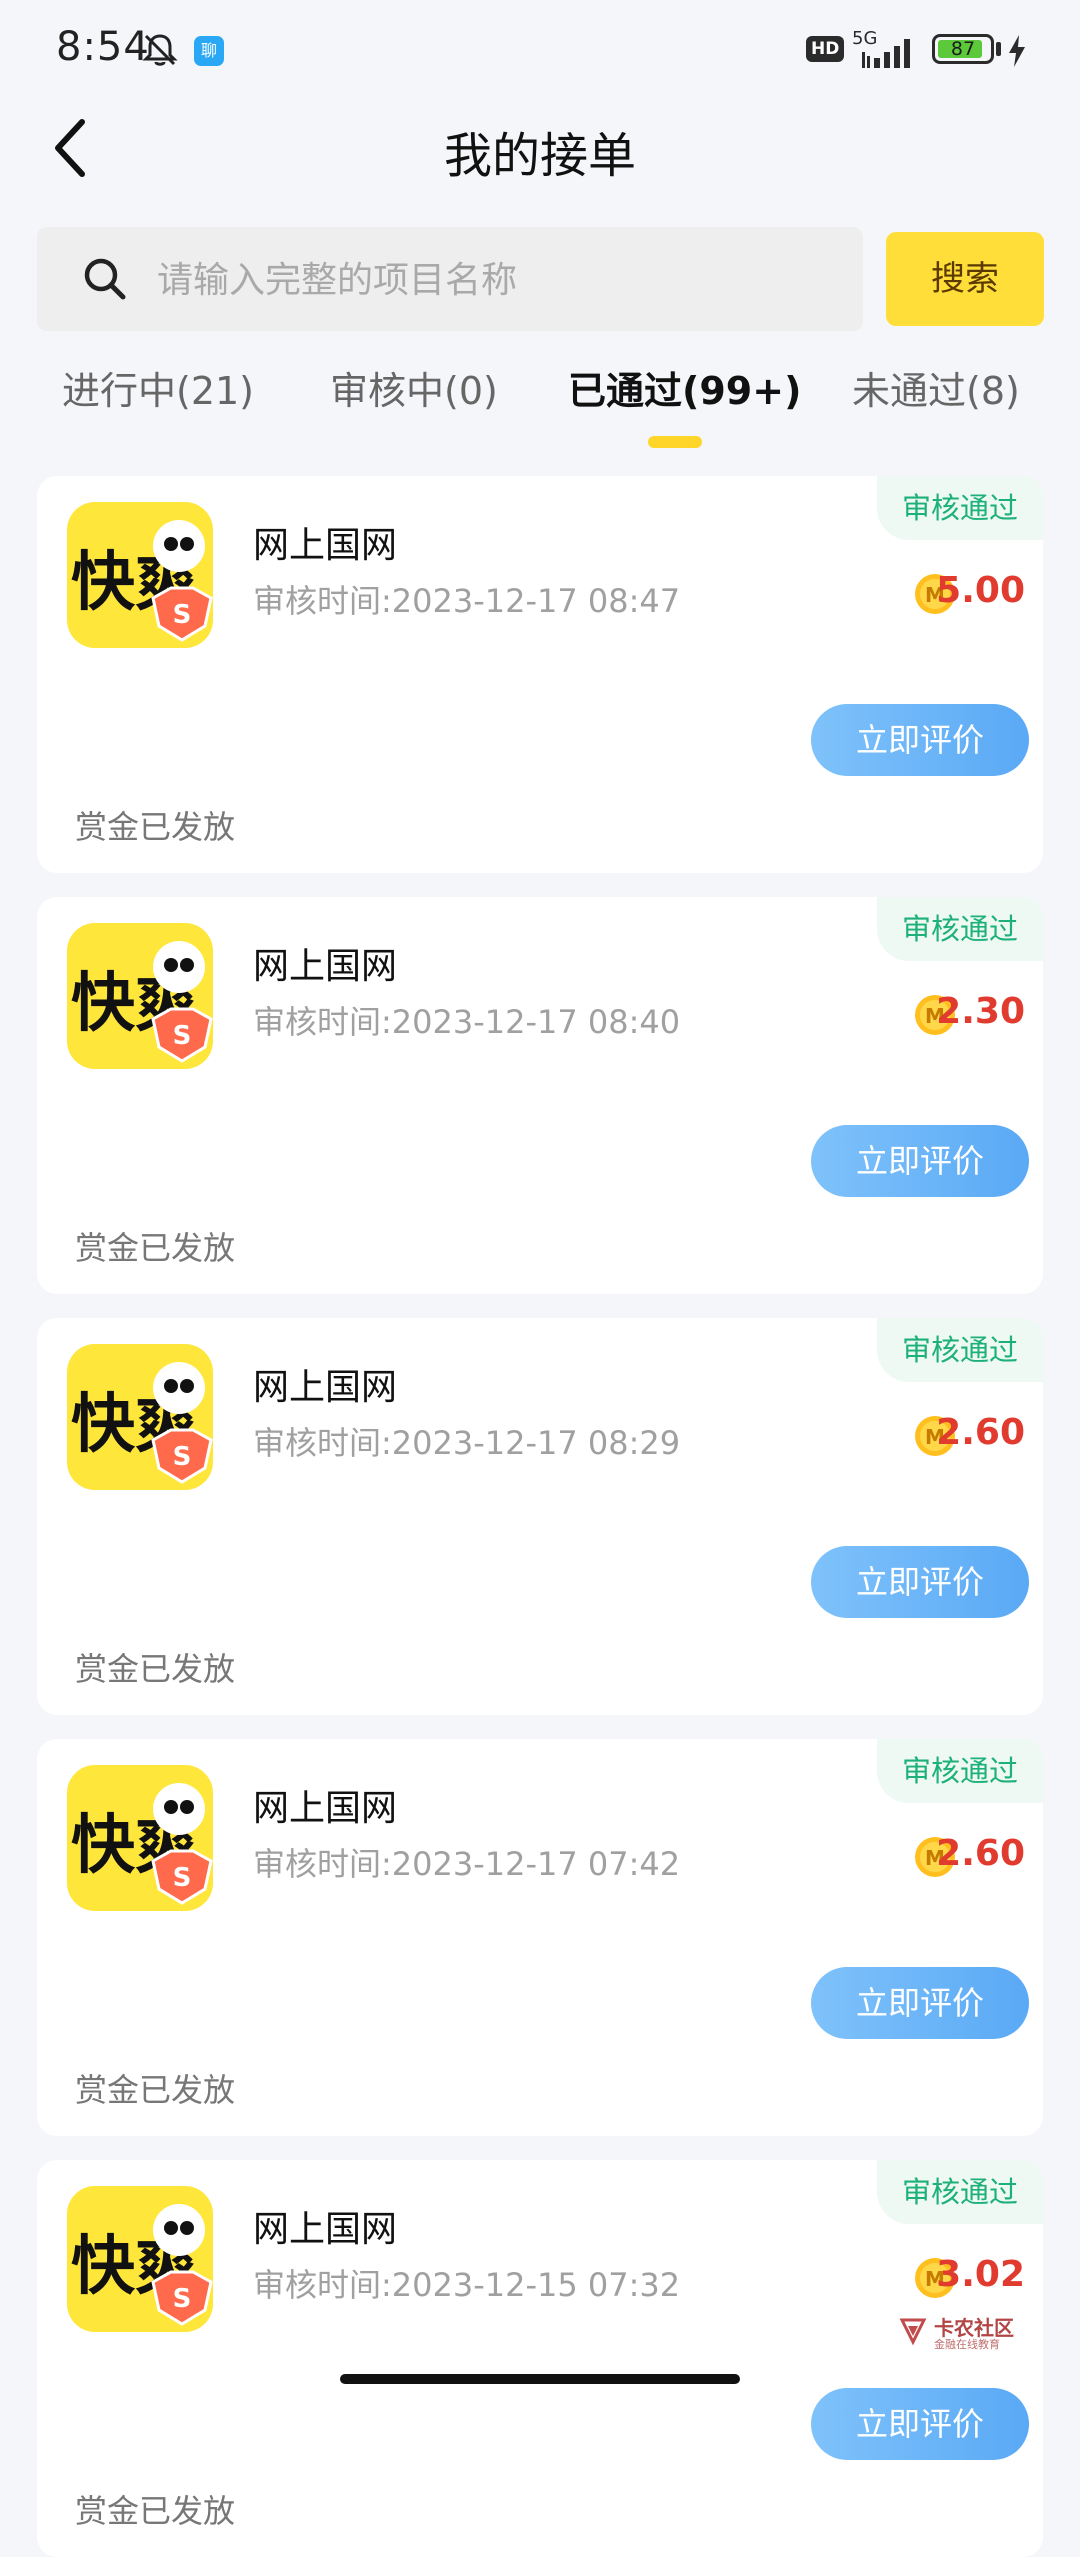 Image resolution: width=1080 pixels, height=2557 pixels. I want to click on active-tab-indicator, so click(675, 442).